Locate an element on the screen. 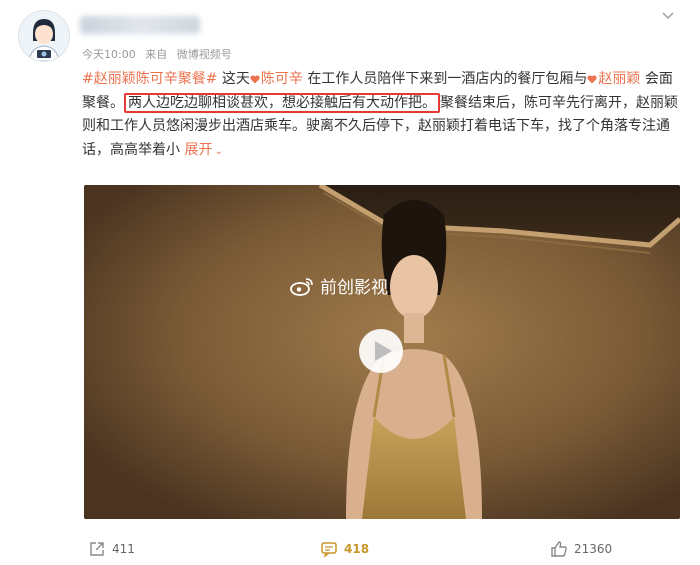 Image resolution: width=700 pixels, height=565 pixels. avatar is located at coordinates (44, 36).